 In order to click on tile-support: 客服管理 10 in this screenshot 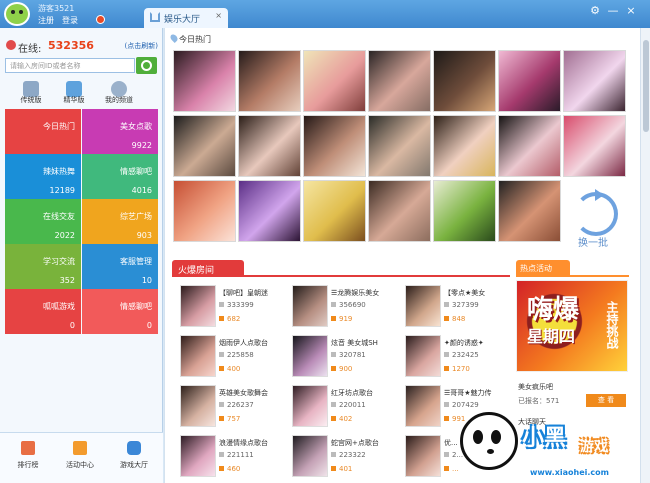, I will do `click(120, 266)`.